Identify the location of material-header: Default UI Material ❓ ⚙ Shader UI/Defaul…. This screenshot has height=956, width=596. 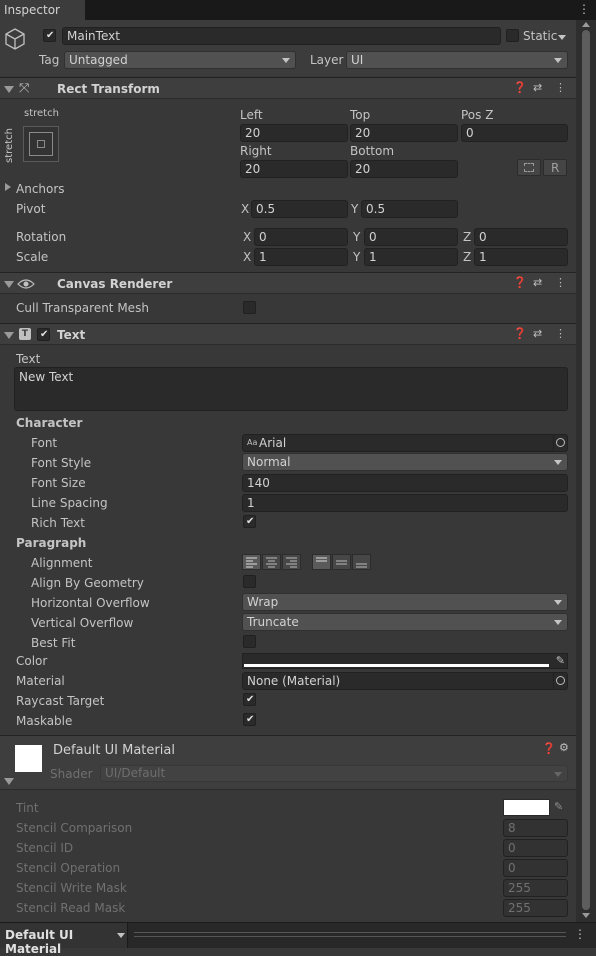
(288, 762).